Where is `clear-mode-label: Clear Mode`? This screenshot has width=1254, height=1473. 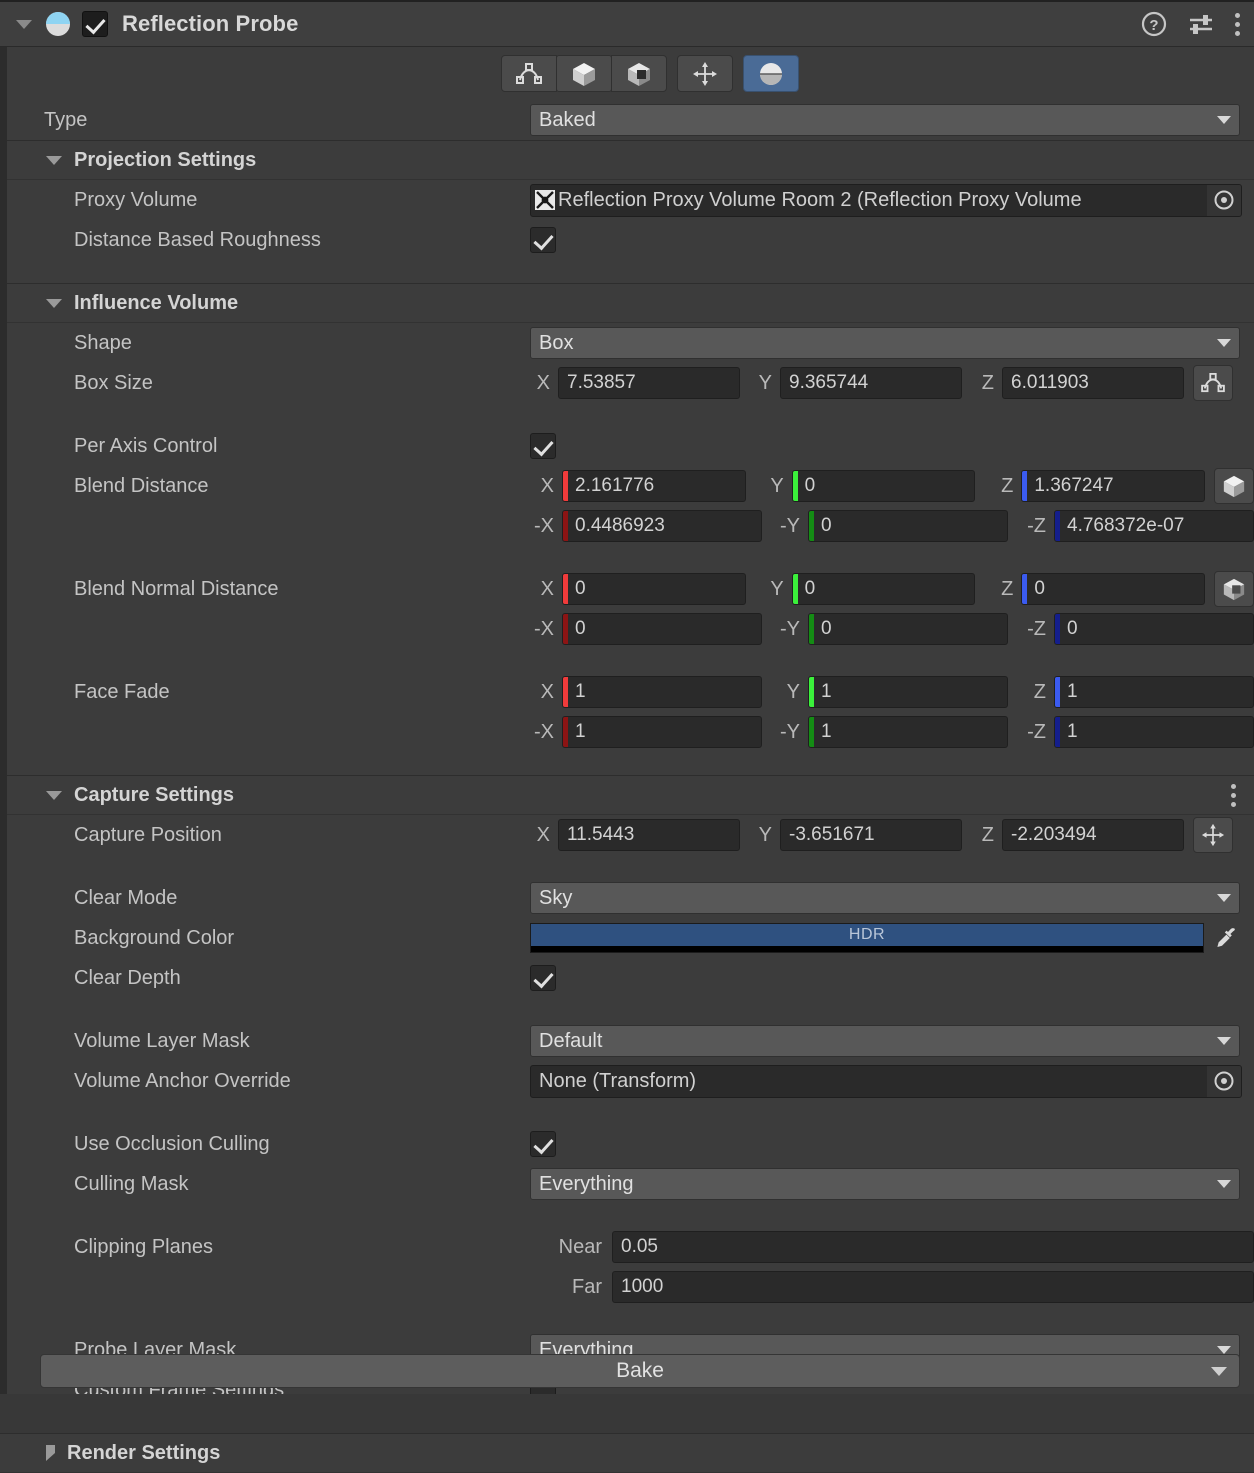 clear-mode-label: Clear Mode is located at coordinates (126, 897).